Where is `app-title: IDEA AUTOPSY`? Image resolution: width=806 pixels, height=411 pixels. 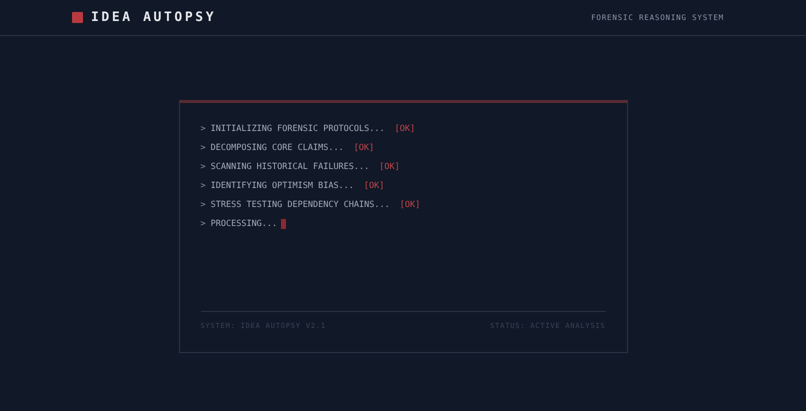
app-title: IDEA AUTOPSY is located at coordinates (153, 17).